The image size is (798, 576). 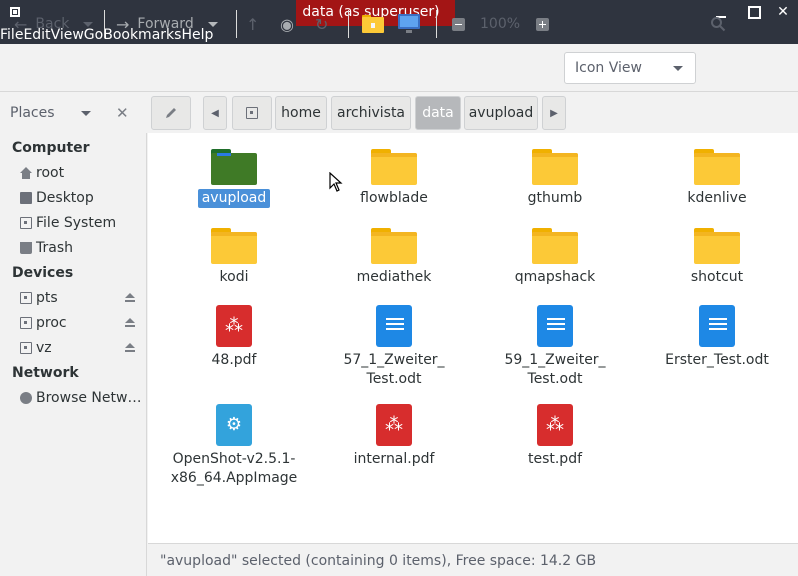 What do you see at coordinates (458, 24) in the screenshot?
I see `zoom-out-icon` at bounding box center [458, 24].